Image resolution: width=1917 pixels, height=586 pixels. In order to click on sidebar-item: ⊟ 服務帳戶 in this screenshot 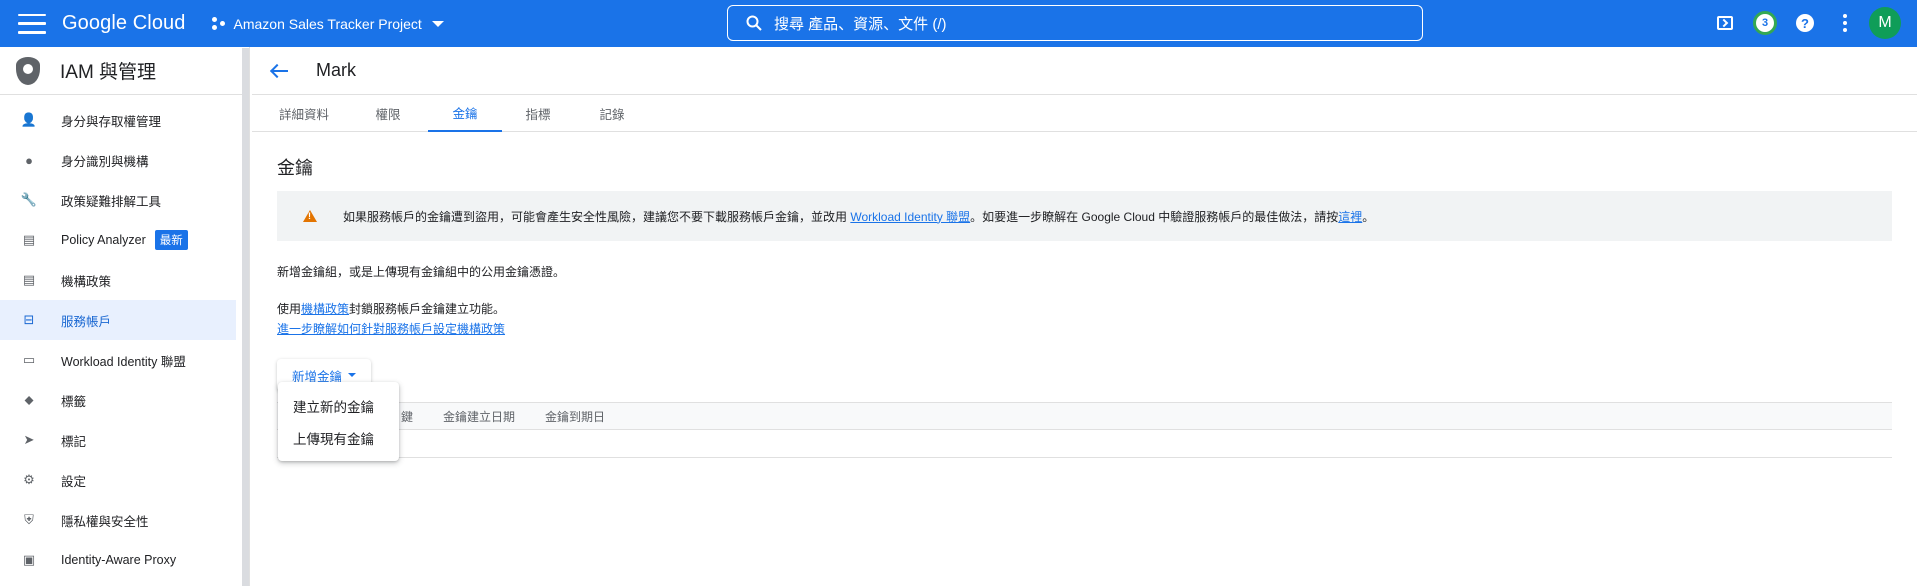, I will do `click(118, 320)`.